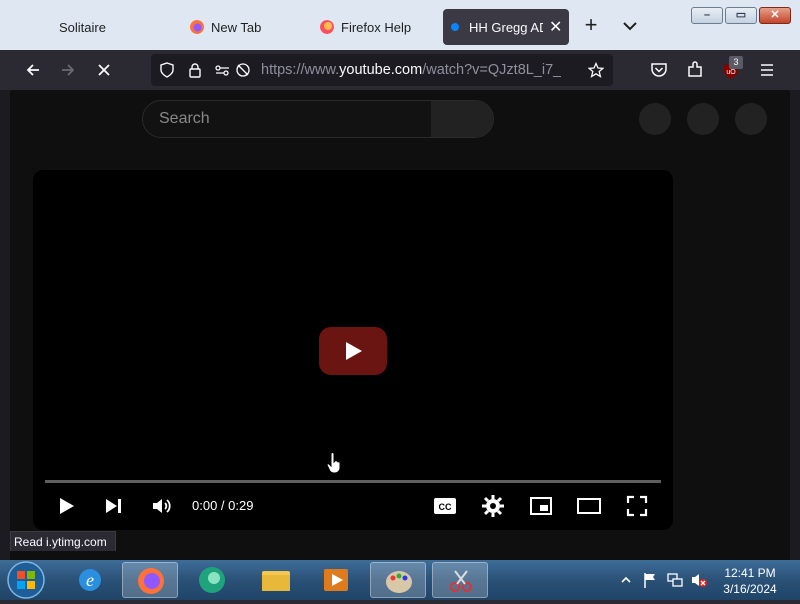 Image resolution: width=800 pixels, height=604 pixels. Describe the element at coordinates (455, 27) in the screenshot. I see `loading-dot-icon` at that location.